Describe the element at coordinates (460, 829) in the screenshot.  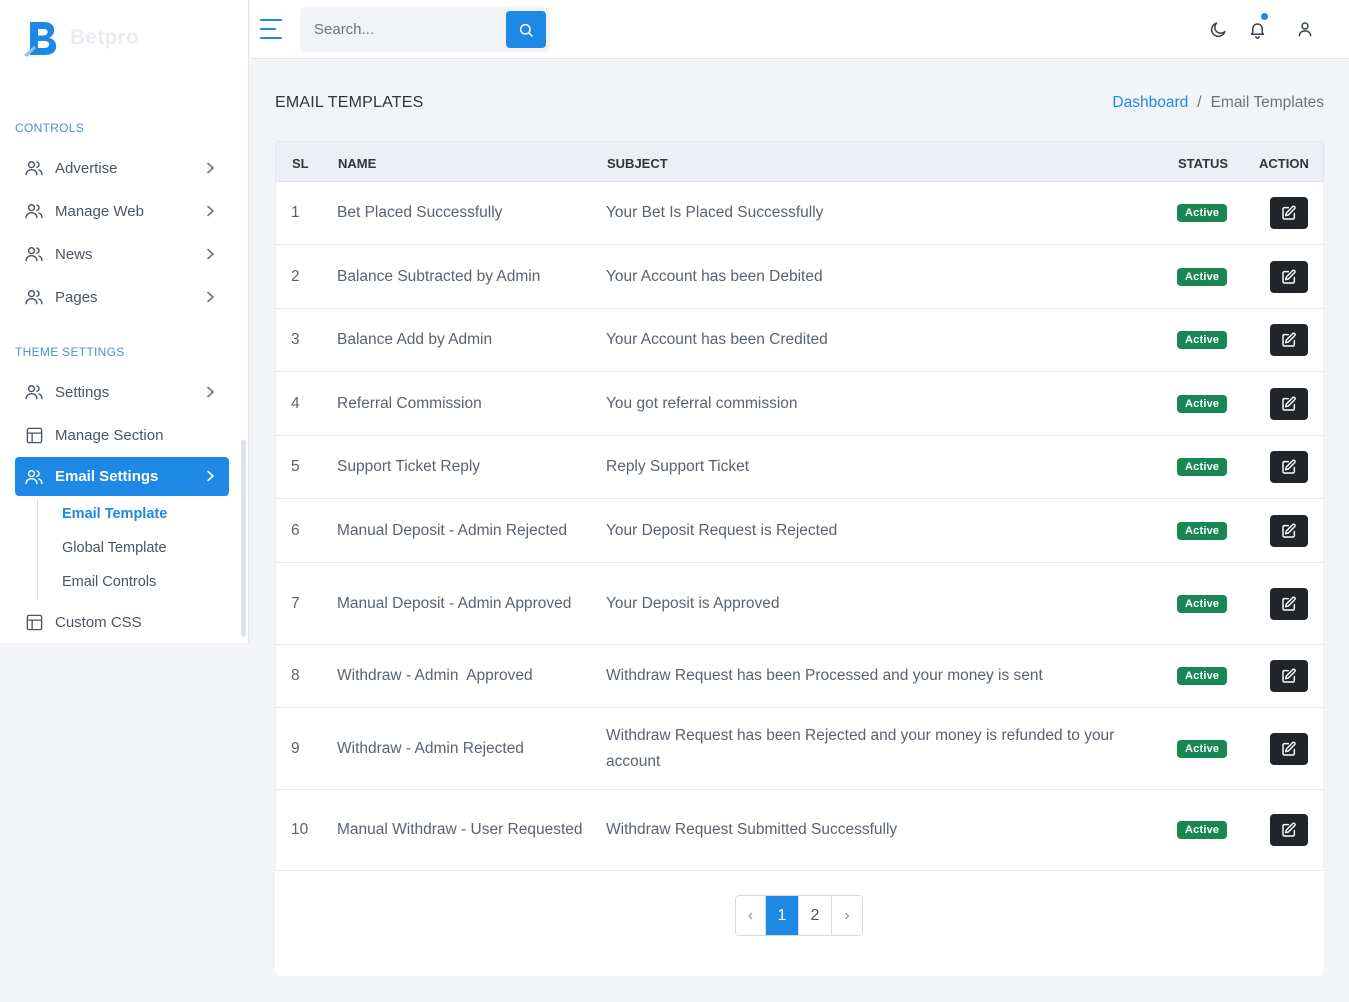
I see `cell-name: Manual Withdraw - User Requested` at that location.